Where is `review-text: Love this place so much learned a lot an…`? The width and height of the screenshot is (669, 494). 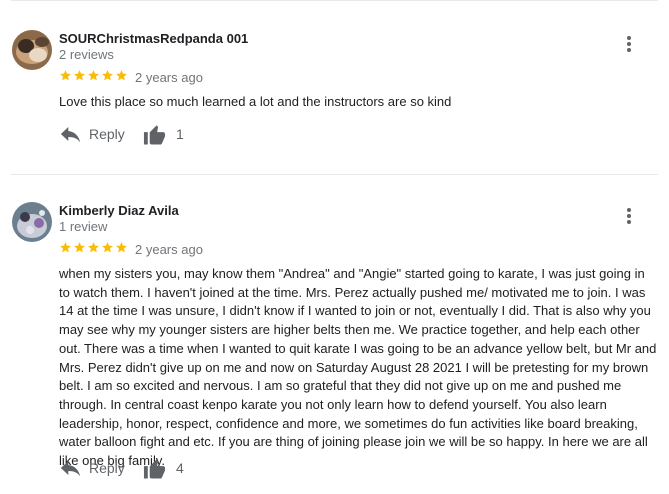
review-text: Love this place so much learned a lot an… is located at coordinates (255, 101).